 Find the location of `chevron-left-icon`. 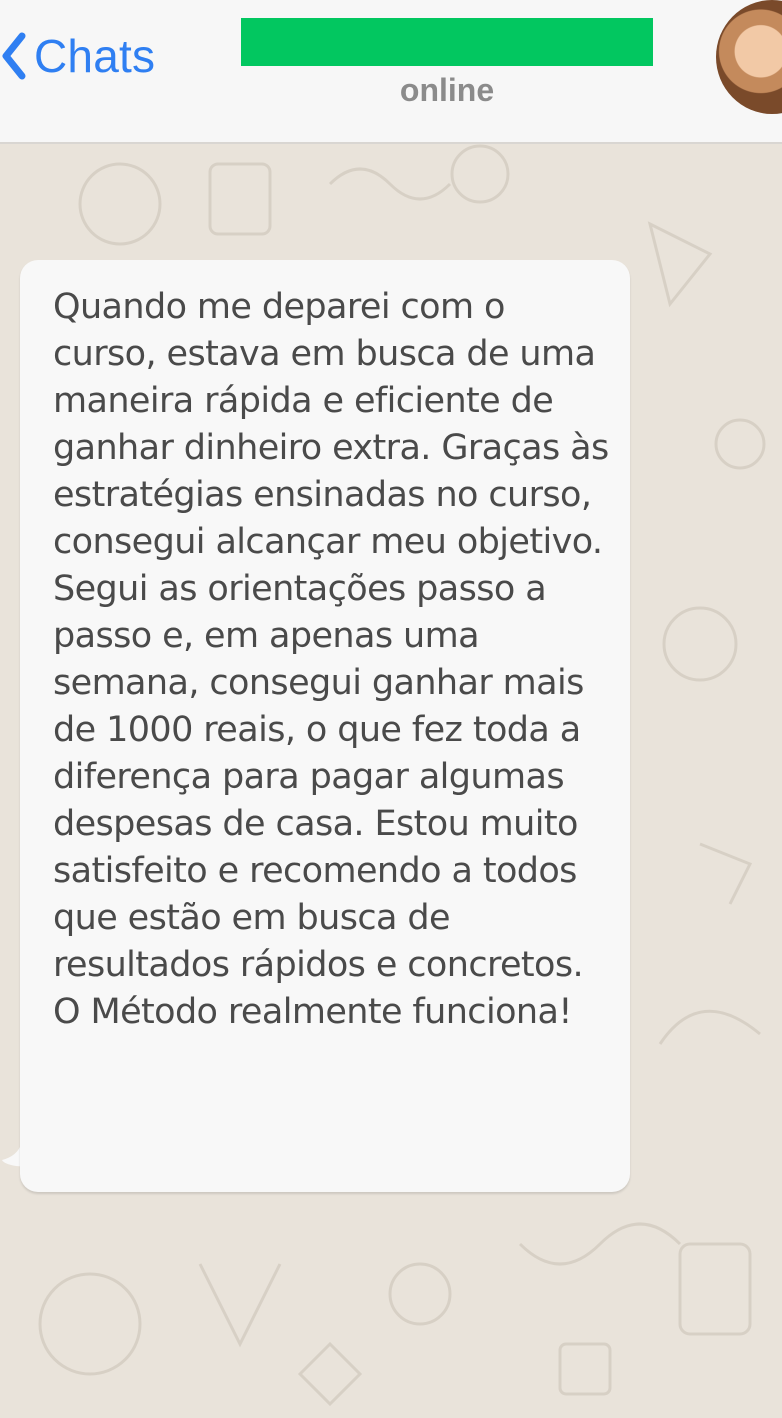

chevron-left-icon is located at coordinates (14, 56).